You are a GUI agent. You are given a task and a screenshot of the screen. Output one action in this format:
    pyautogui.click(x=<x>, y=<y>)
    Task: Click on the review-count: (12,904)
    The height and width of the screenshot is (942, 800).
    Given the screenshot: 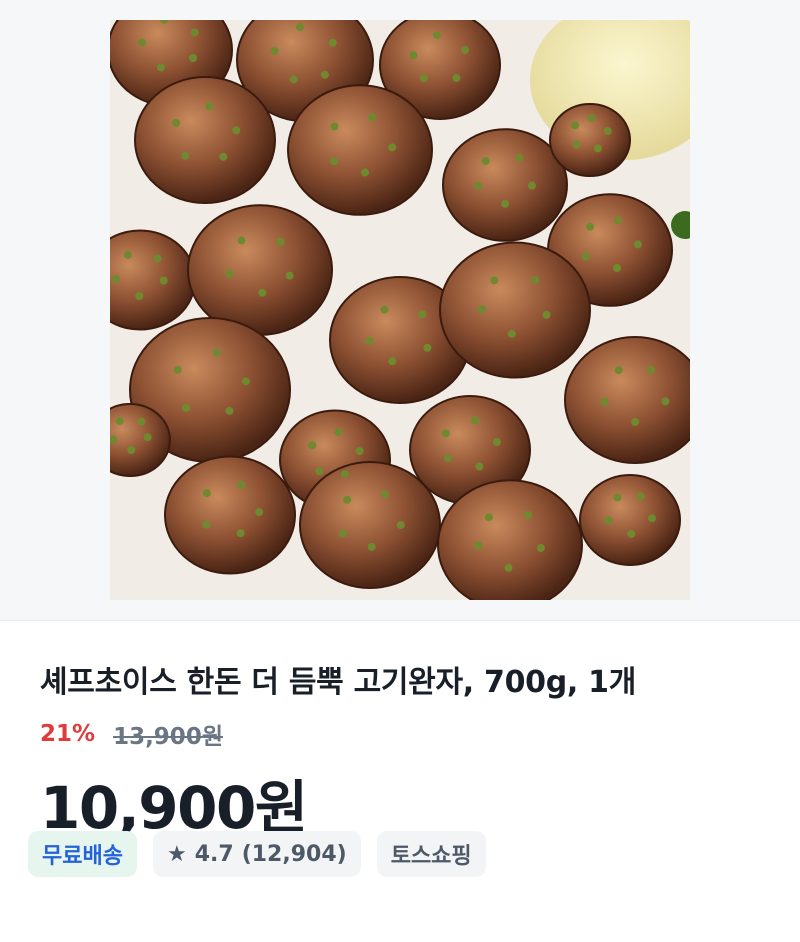 What is the action you would take?
    pyautogui.click(x=294, y=854)
    